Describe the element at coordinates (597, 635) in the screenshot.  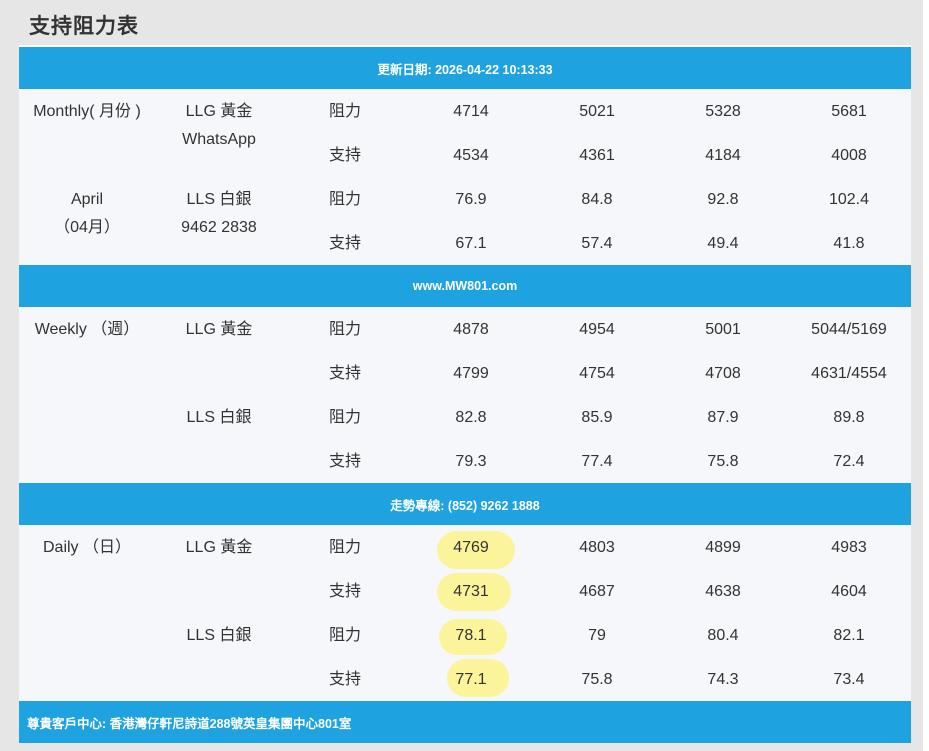
I see `value-cell: 79` at that location.